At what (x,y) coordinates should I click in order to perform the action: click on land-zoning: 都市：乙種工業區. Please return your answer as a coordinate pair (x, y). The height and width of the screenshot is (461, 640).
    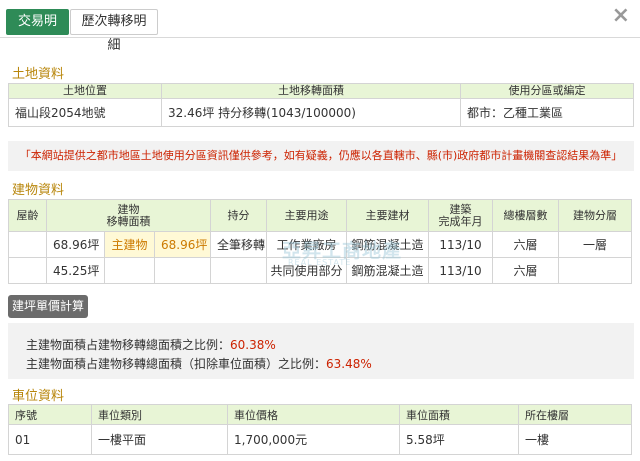
    Looking at the image, I should click on (547, 112).